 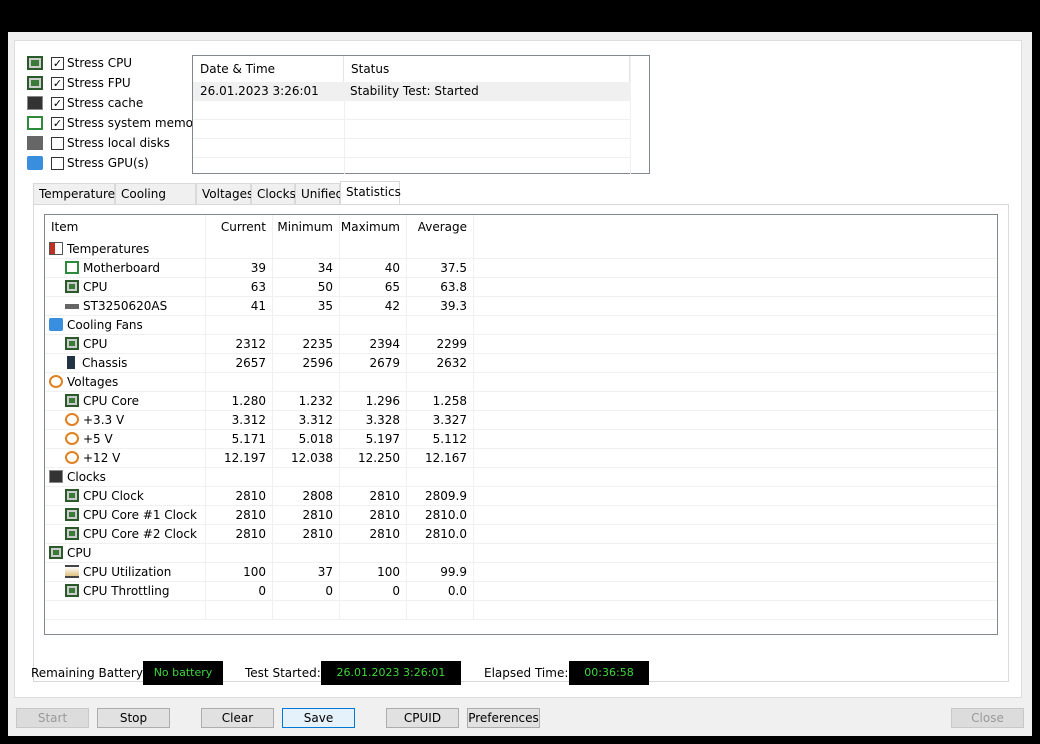 I want to click on option-stress-gpu-s: Stress GPU(s), so click(x=88, y=163).